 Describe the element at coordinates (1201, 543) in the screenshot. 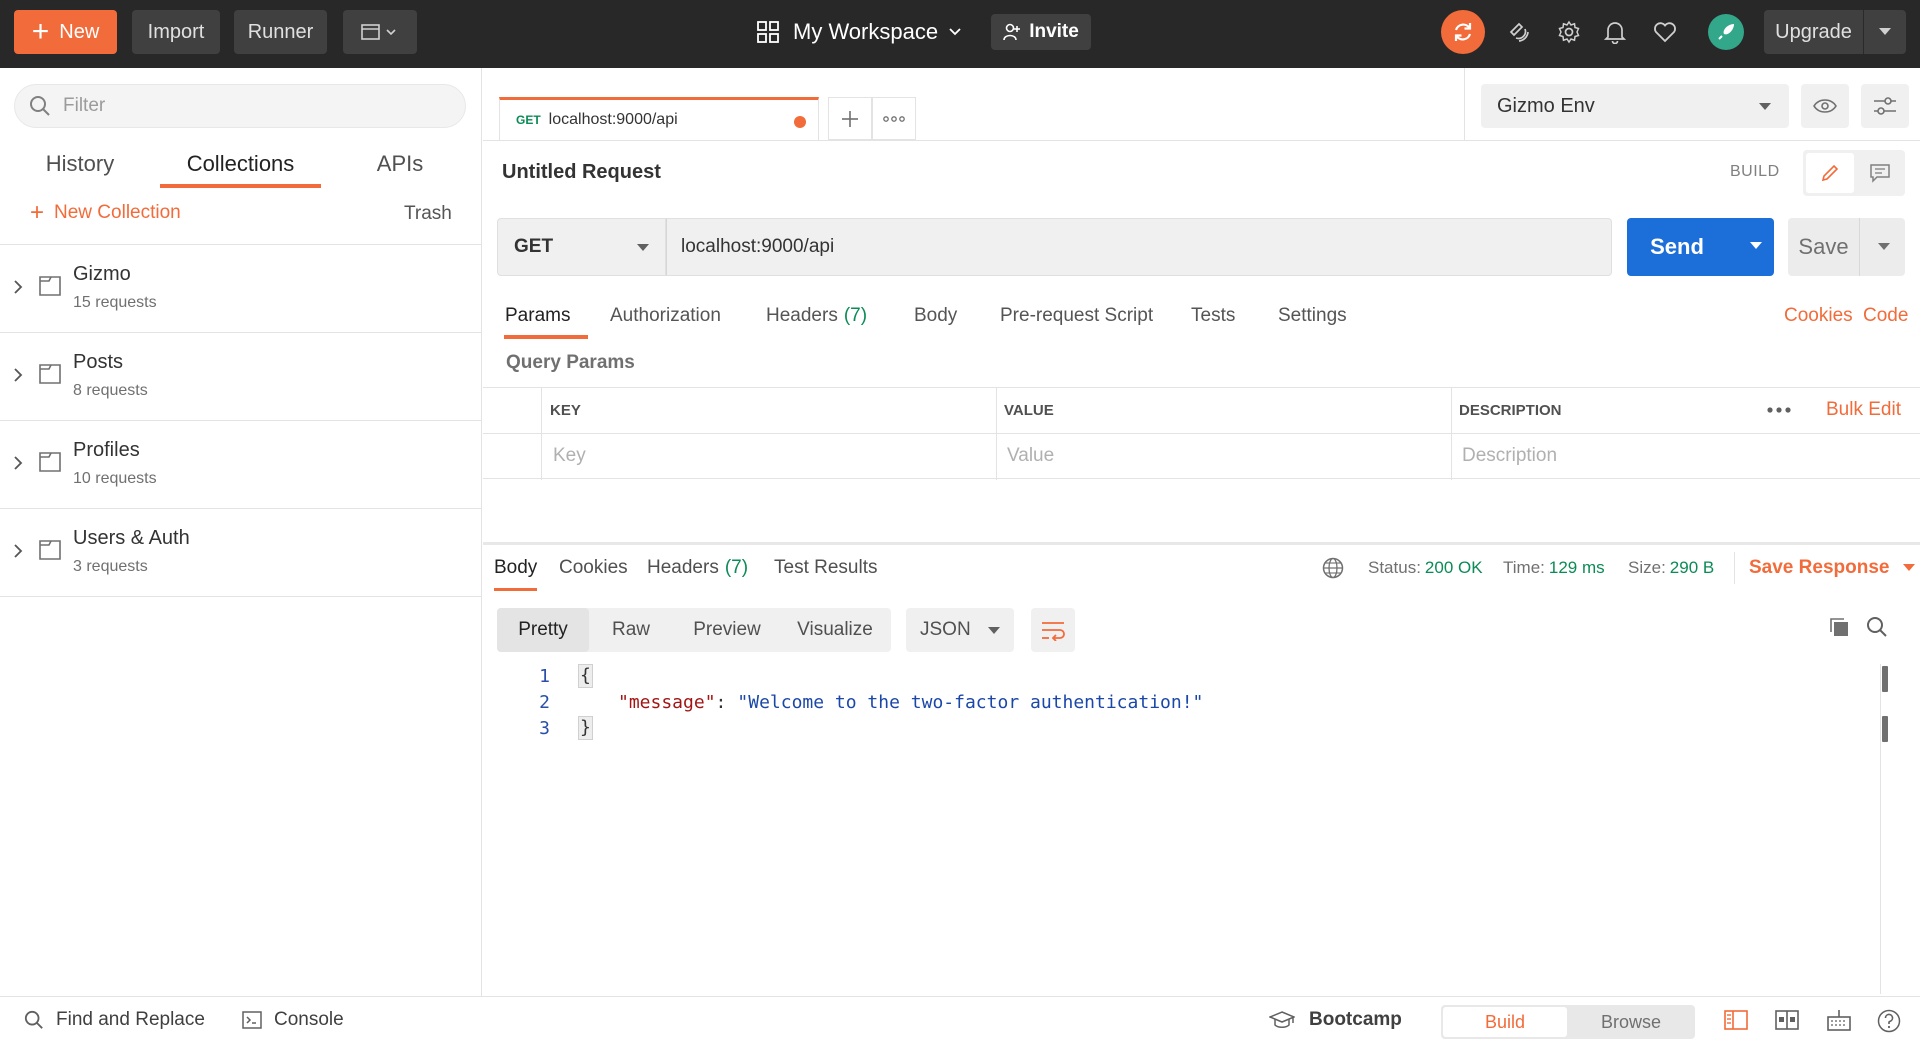

I see `response-resize-handle` at that location.